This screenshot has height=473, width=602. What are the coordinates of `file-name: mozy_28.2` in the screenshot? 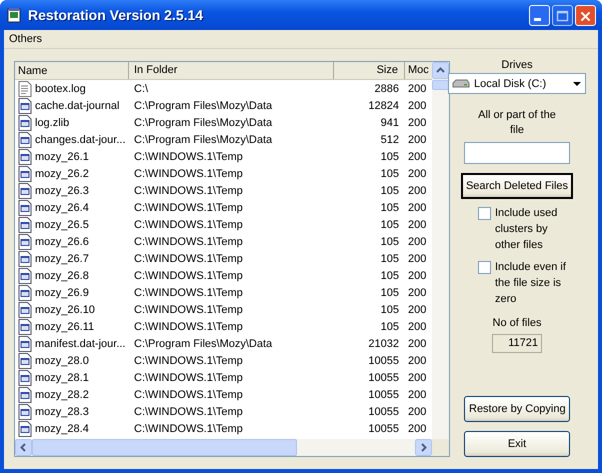 It's located at (62, 394).